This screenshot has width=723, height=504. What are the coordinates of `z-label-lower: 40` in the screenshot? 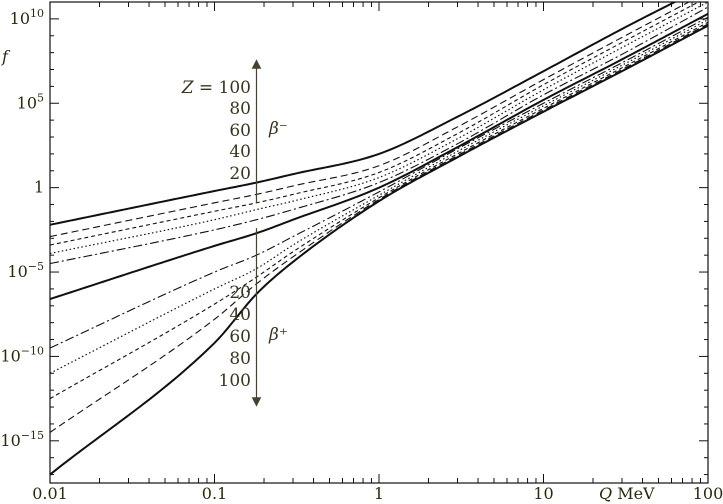 It's located at (240, 315).